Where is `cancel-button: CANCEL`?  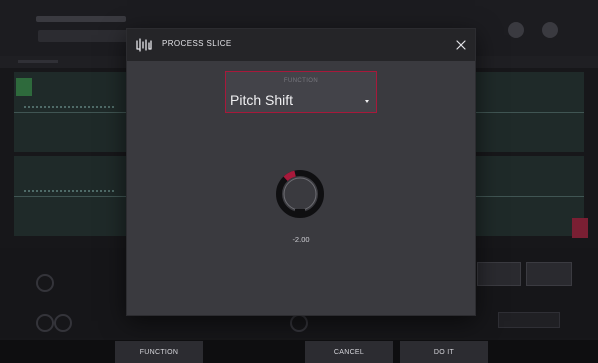
cancel-button: CANCEL is located at coordinates (349, 352).